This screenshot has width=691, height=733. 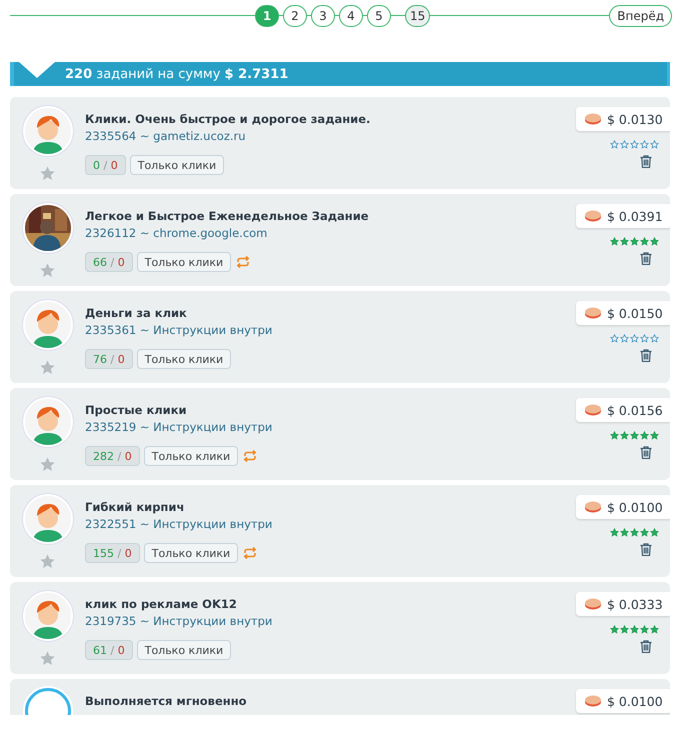 I want to click on summary-text: 220 заданий на сумму $ 2.7311, so click(x=176, y=74).